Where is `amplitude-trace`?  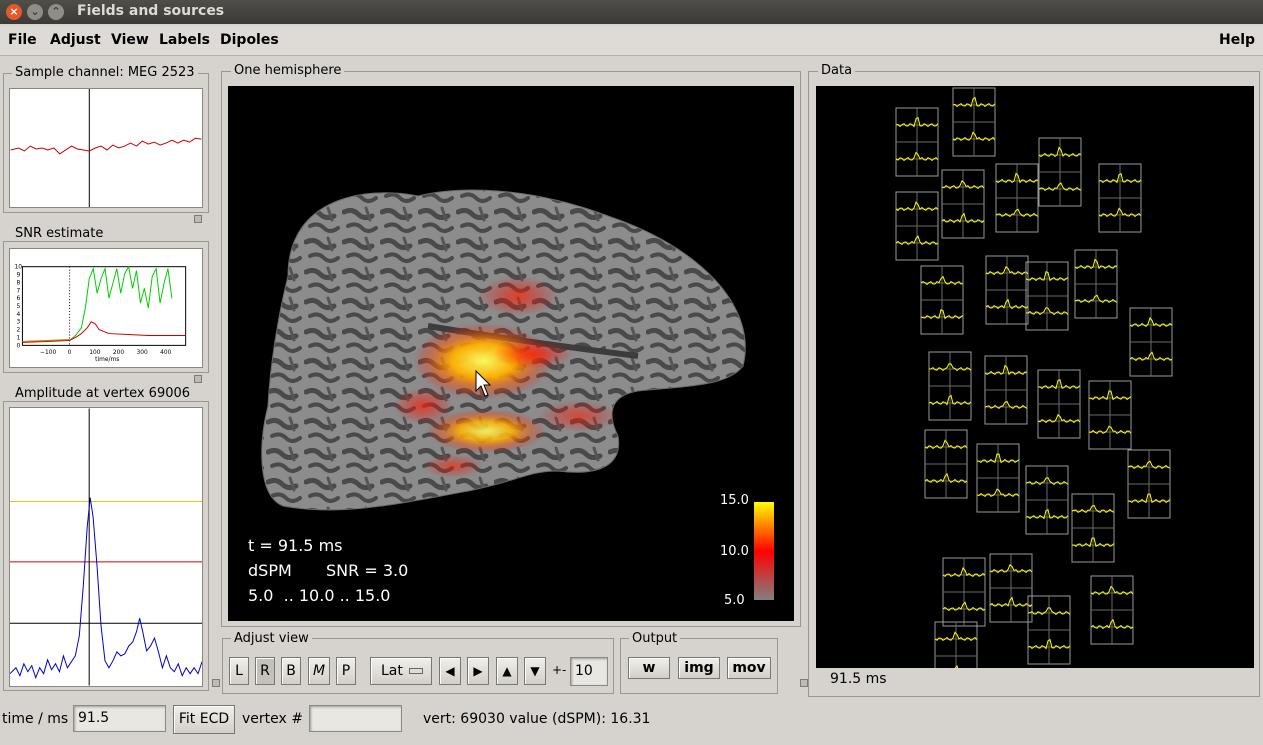 amplitude-trace is located at coordinates (106, 588).